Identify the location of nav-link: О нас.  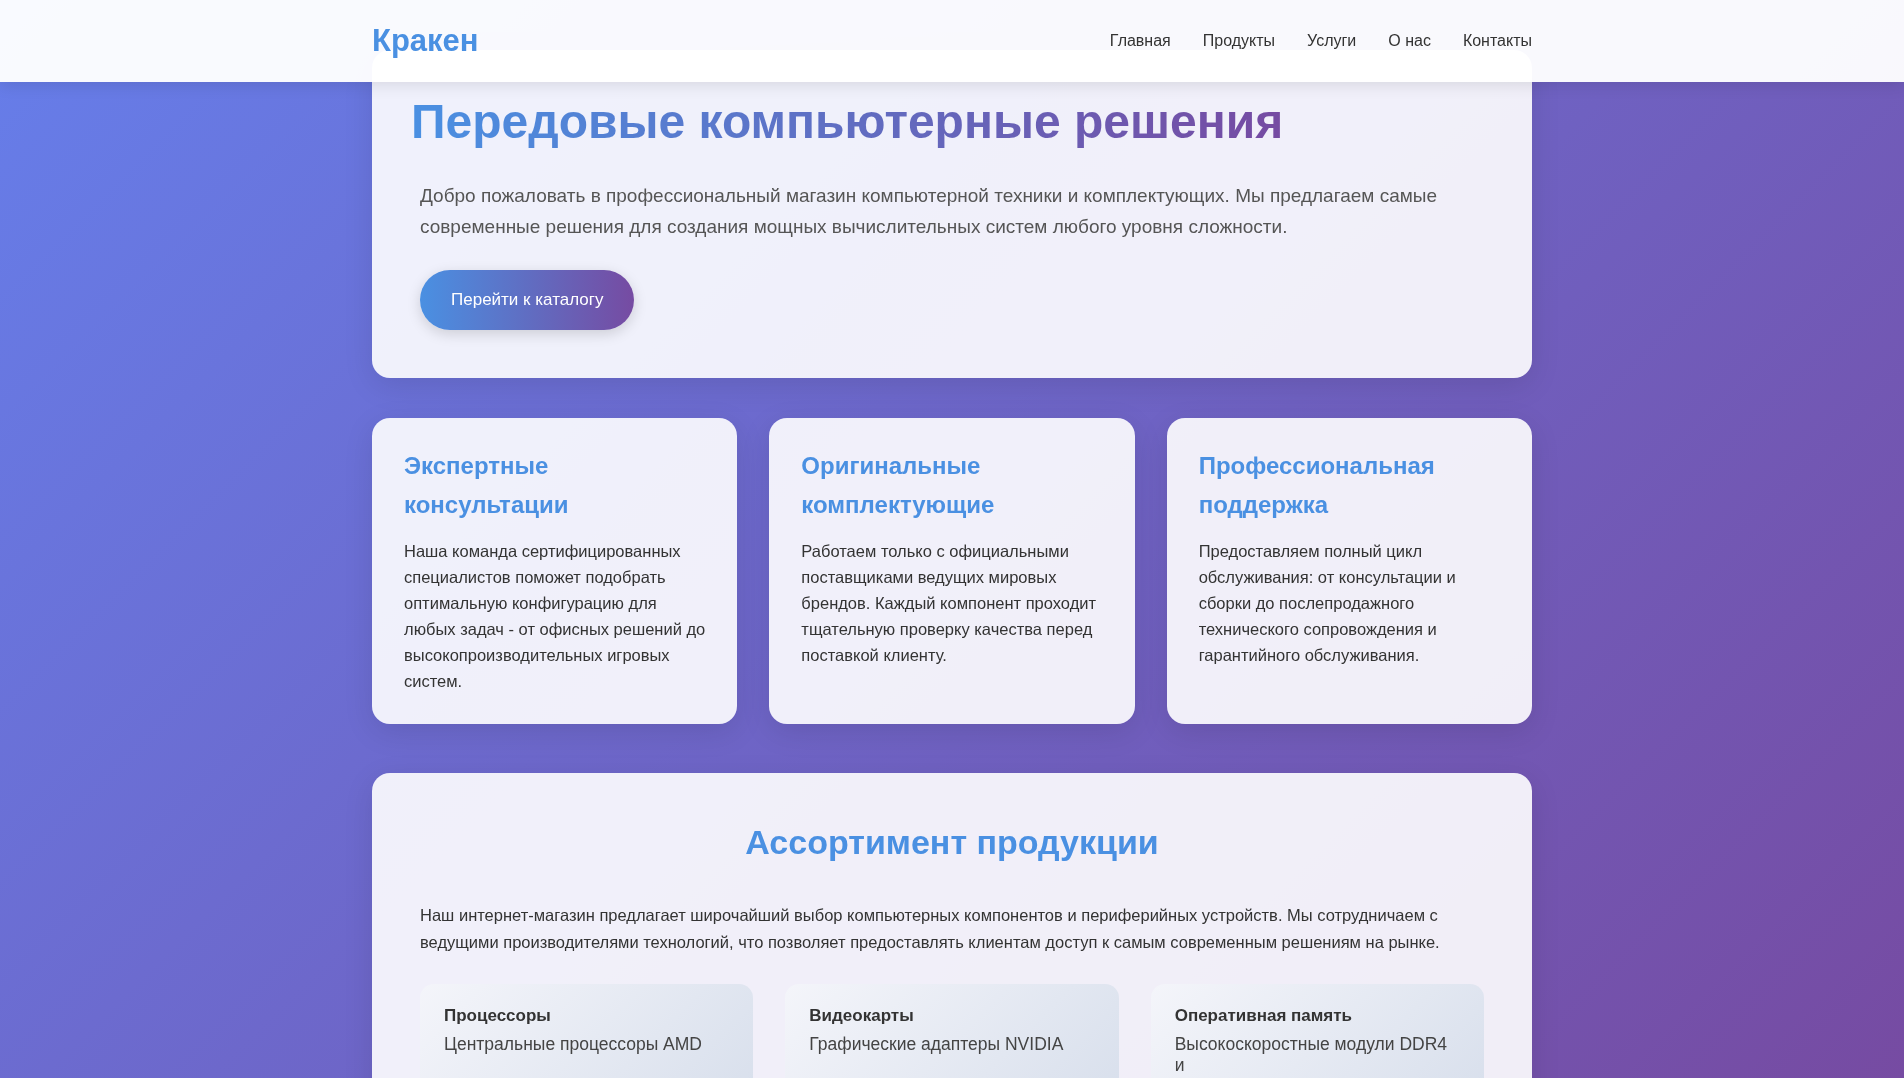
(1409, 41).